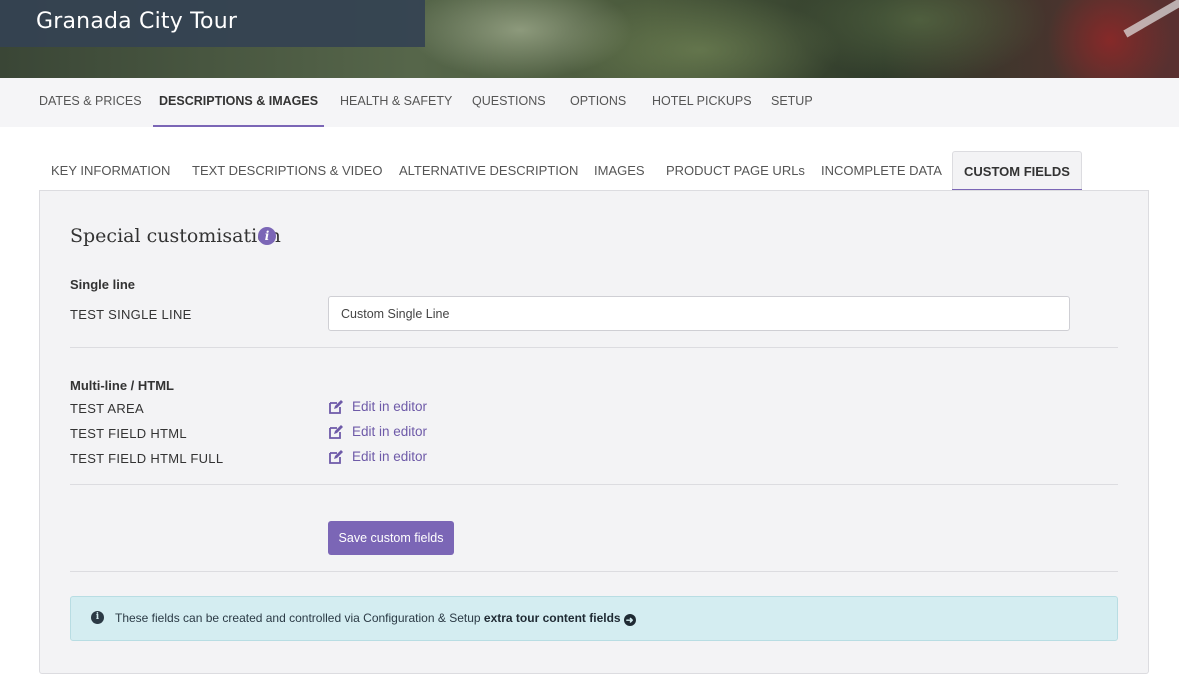 This screenshot has width=1179, height=681. I want to click on save-custom-fields-button: Save custom fields, so click(391, 538).